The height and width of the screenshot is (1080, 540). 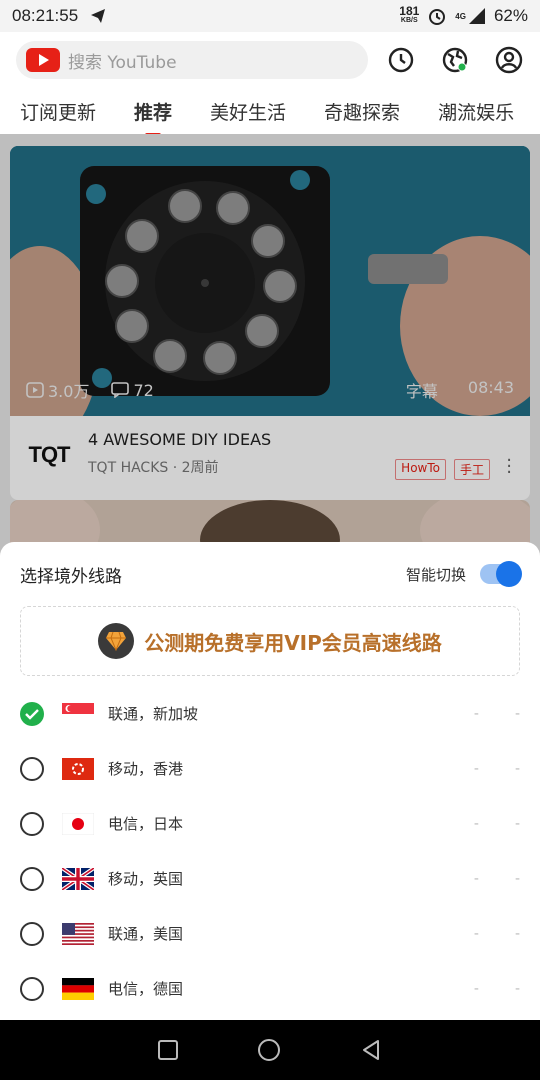 What do you see at coordinates (270, 823) in the screenshot?
I see `route-item-japan: 电信，日本 --` at bounding box center [270, 823].